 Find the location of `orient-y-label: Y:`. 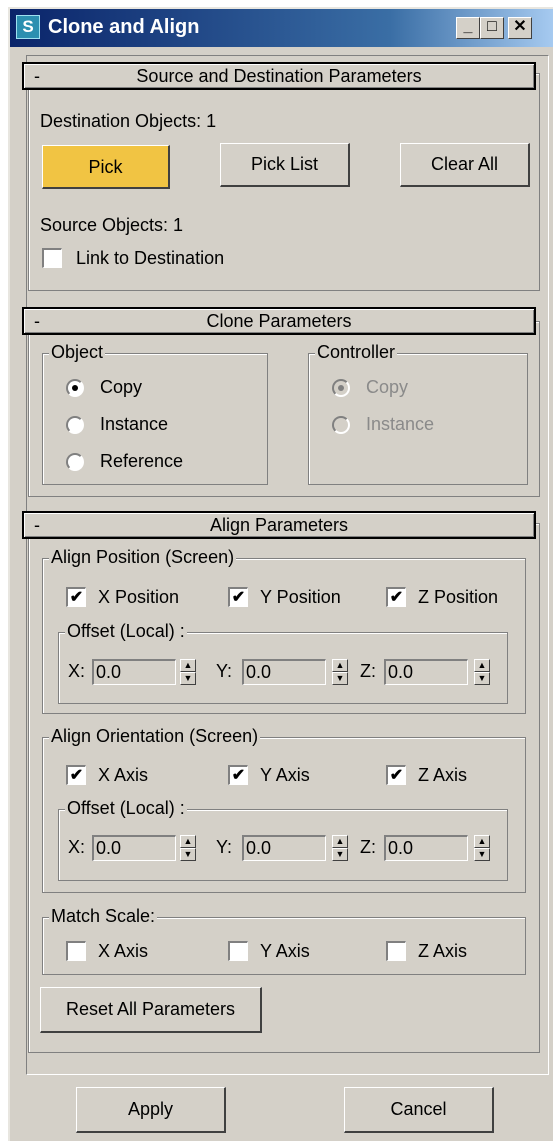

orient-y-label: Y: is located at coordinates (224, 847).